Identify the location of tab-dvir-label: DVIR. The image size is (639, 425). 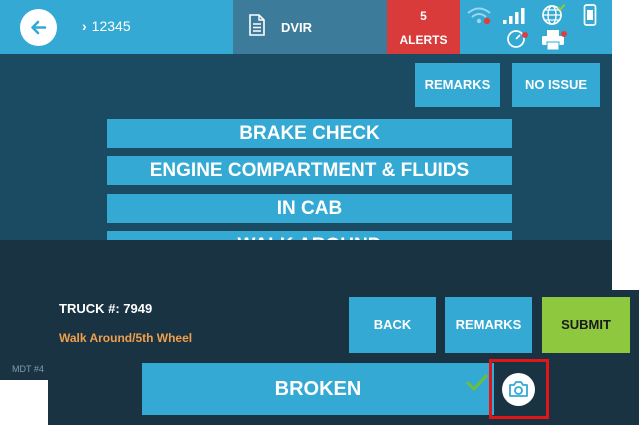
(297, 27).